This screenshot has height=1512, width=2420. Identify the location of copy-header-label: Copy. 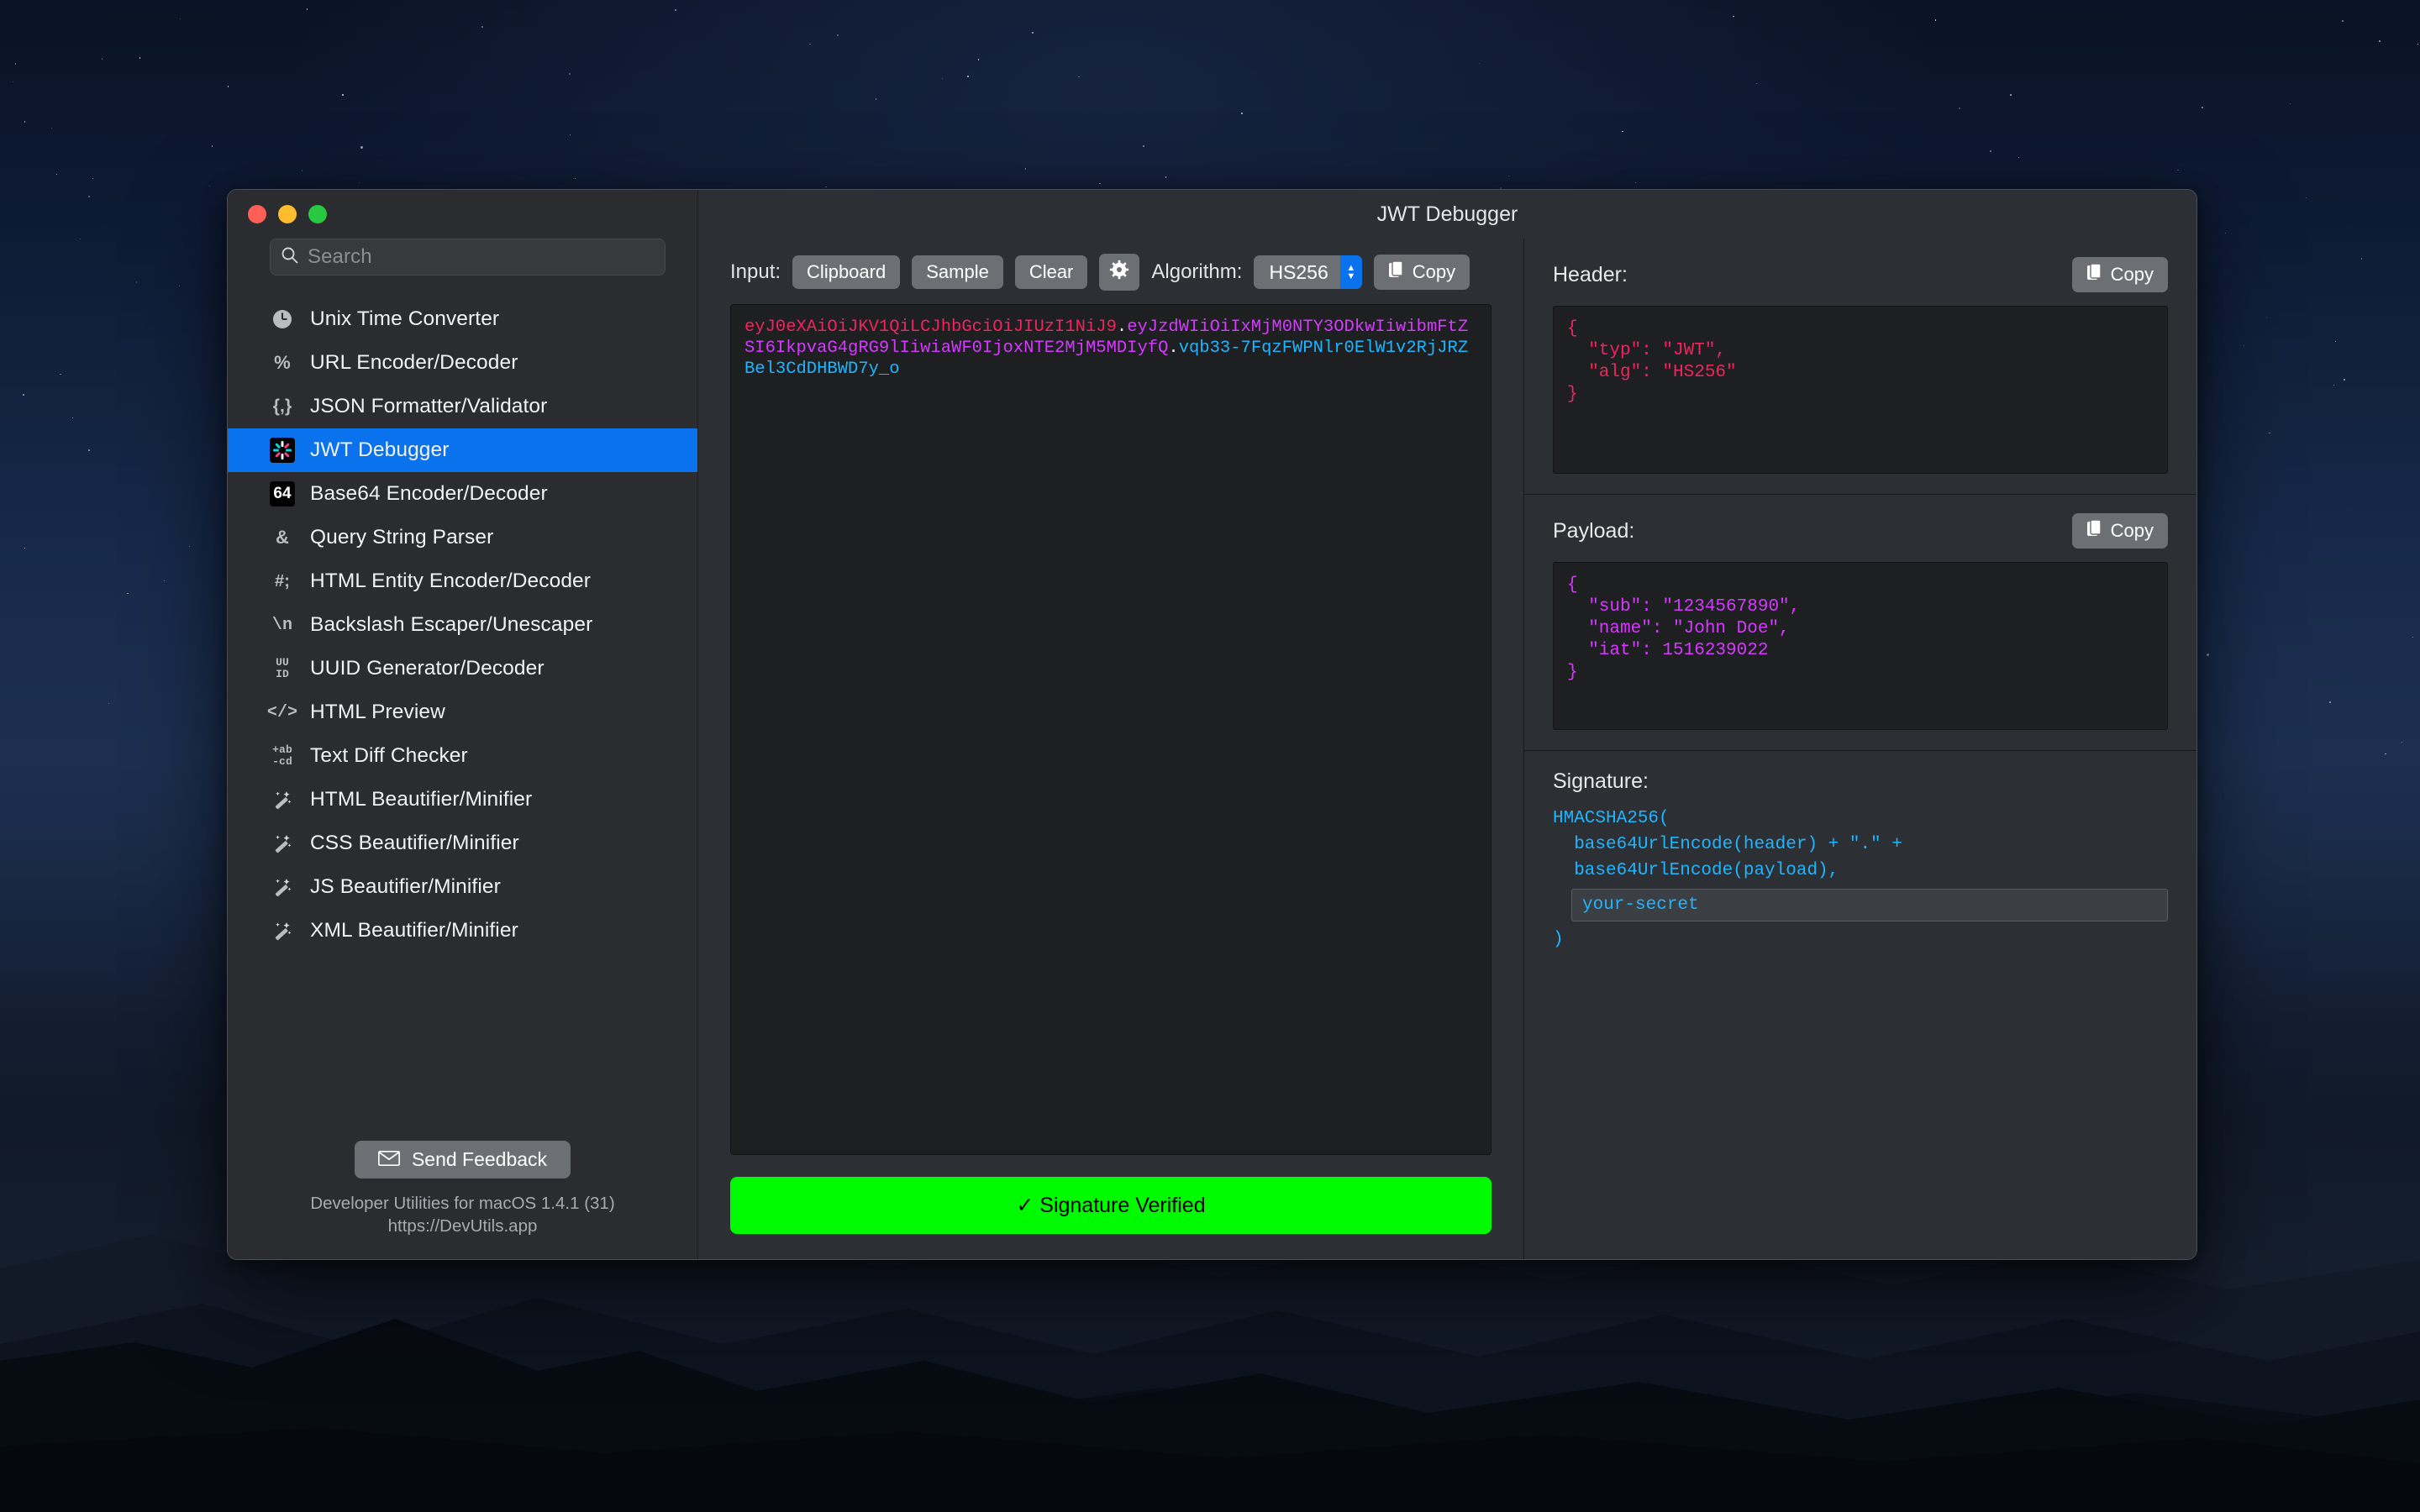
(2132, 274).